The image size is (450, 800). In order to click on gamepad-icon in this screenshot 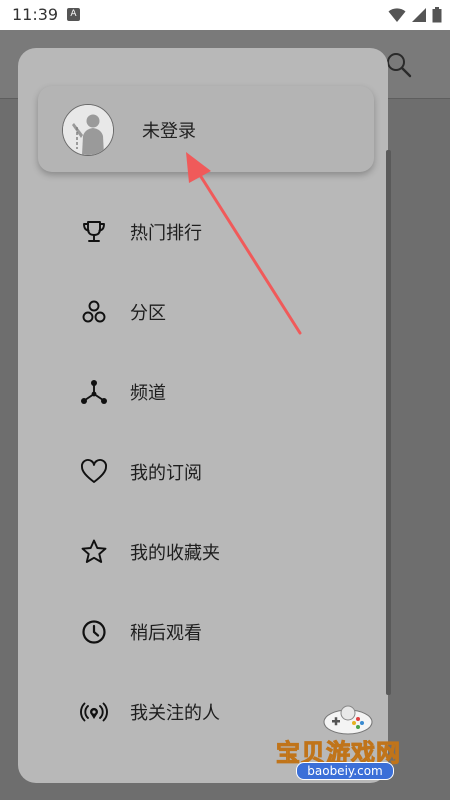, I will do `click(348, 720)`.